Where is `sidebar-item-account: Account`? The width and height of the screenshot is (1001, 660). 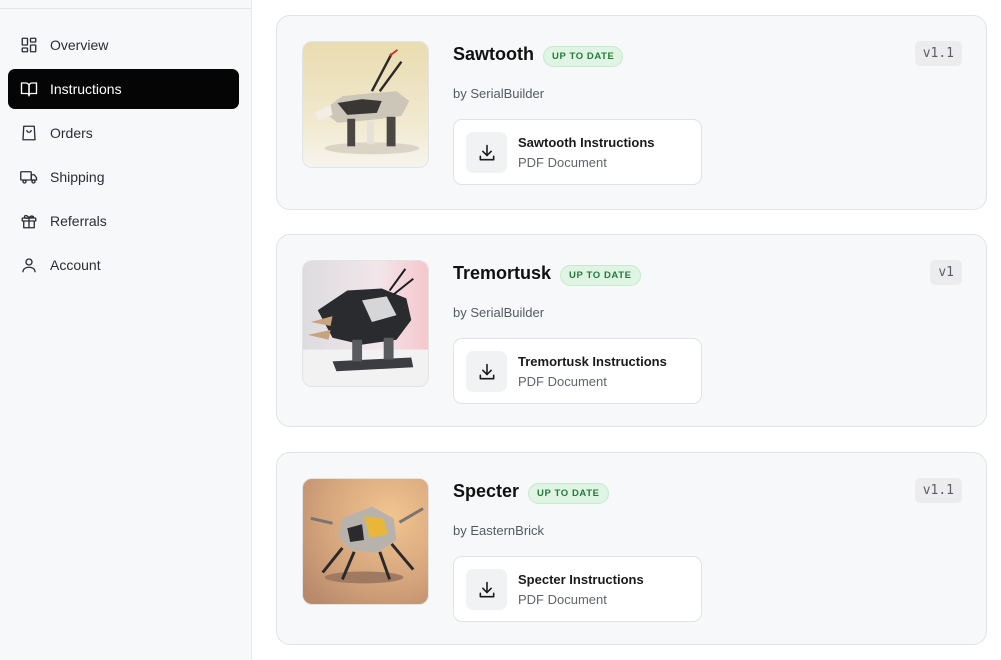
sidebar-item-account: Account is located at coordinates (123, 265).